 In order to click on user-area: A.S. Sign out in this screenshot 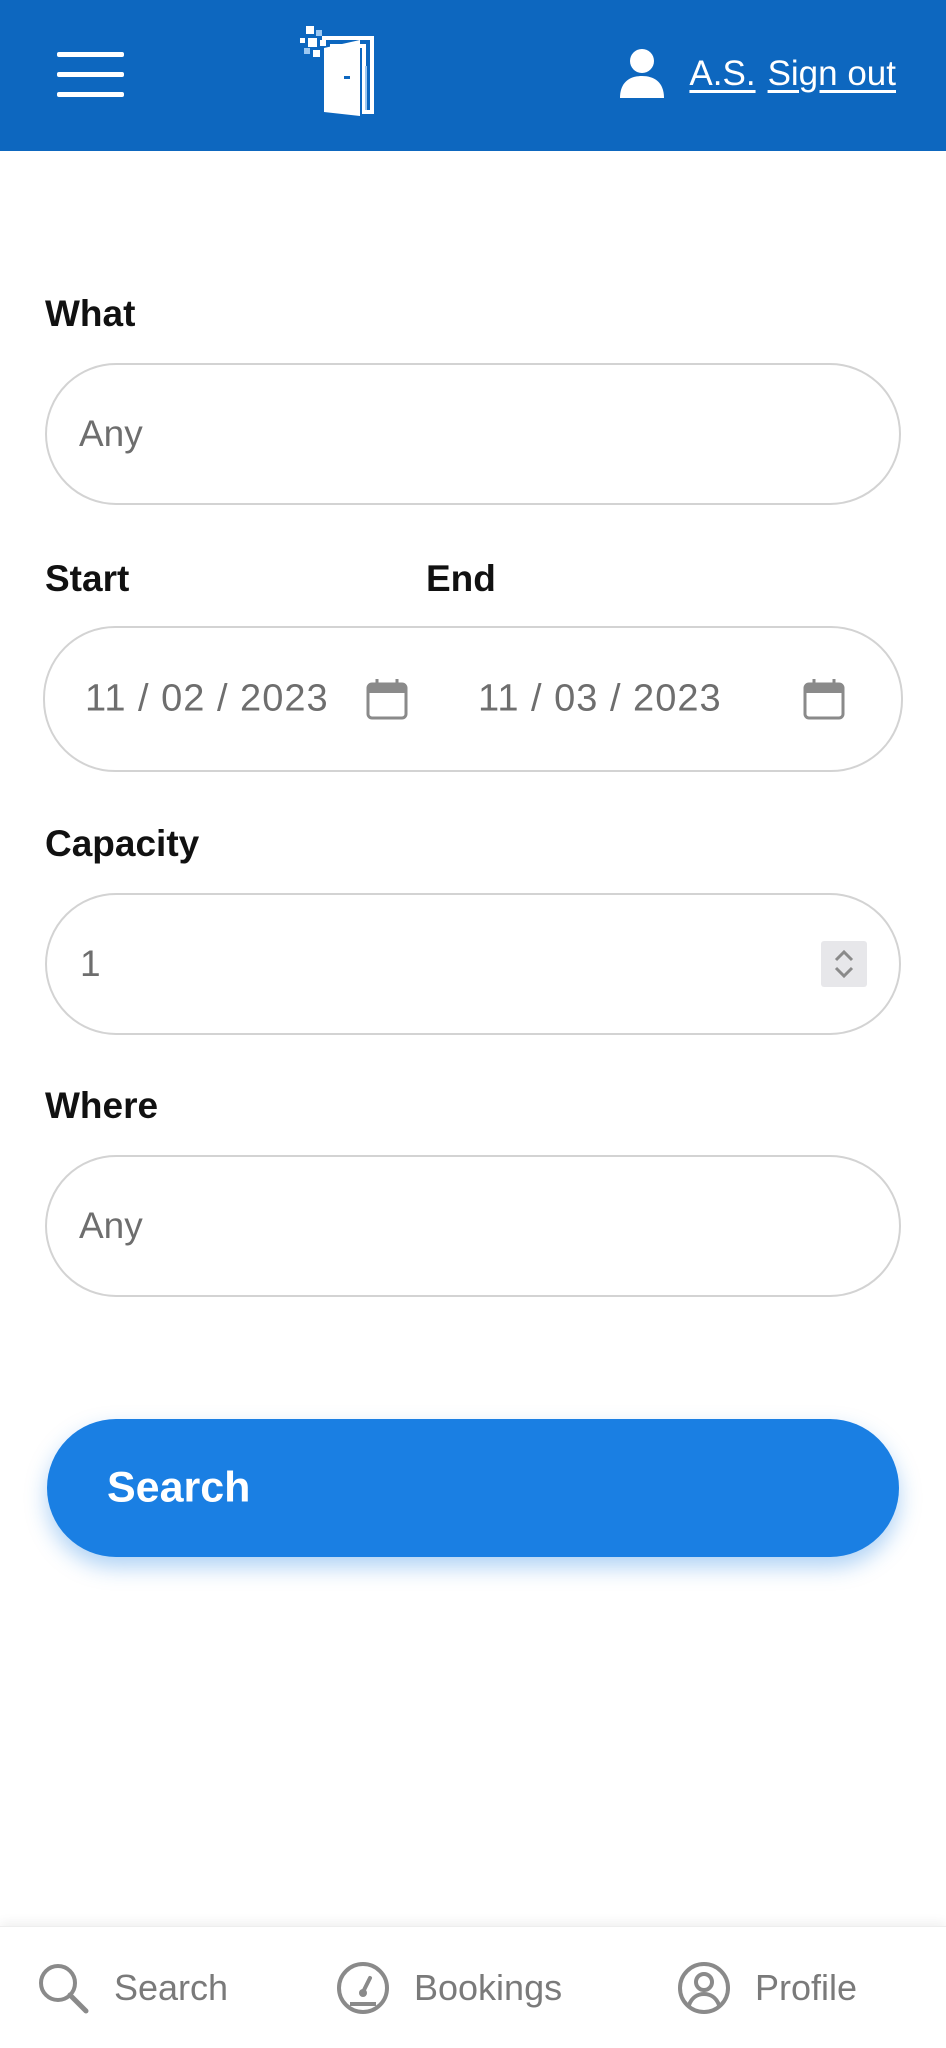, I will do `click(757, 74)`.